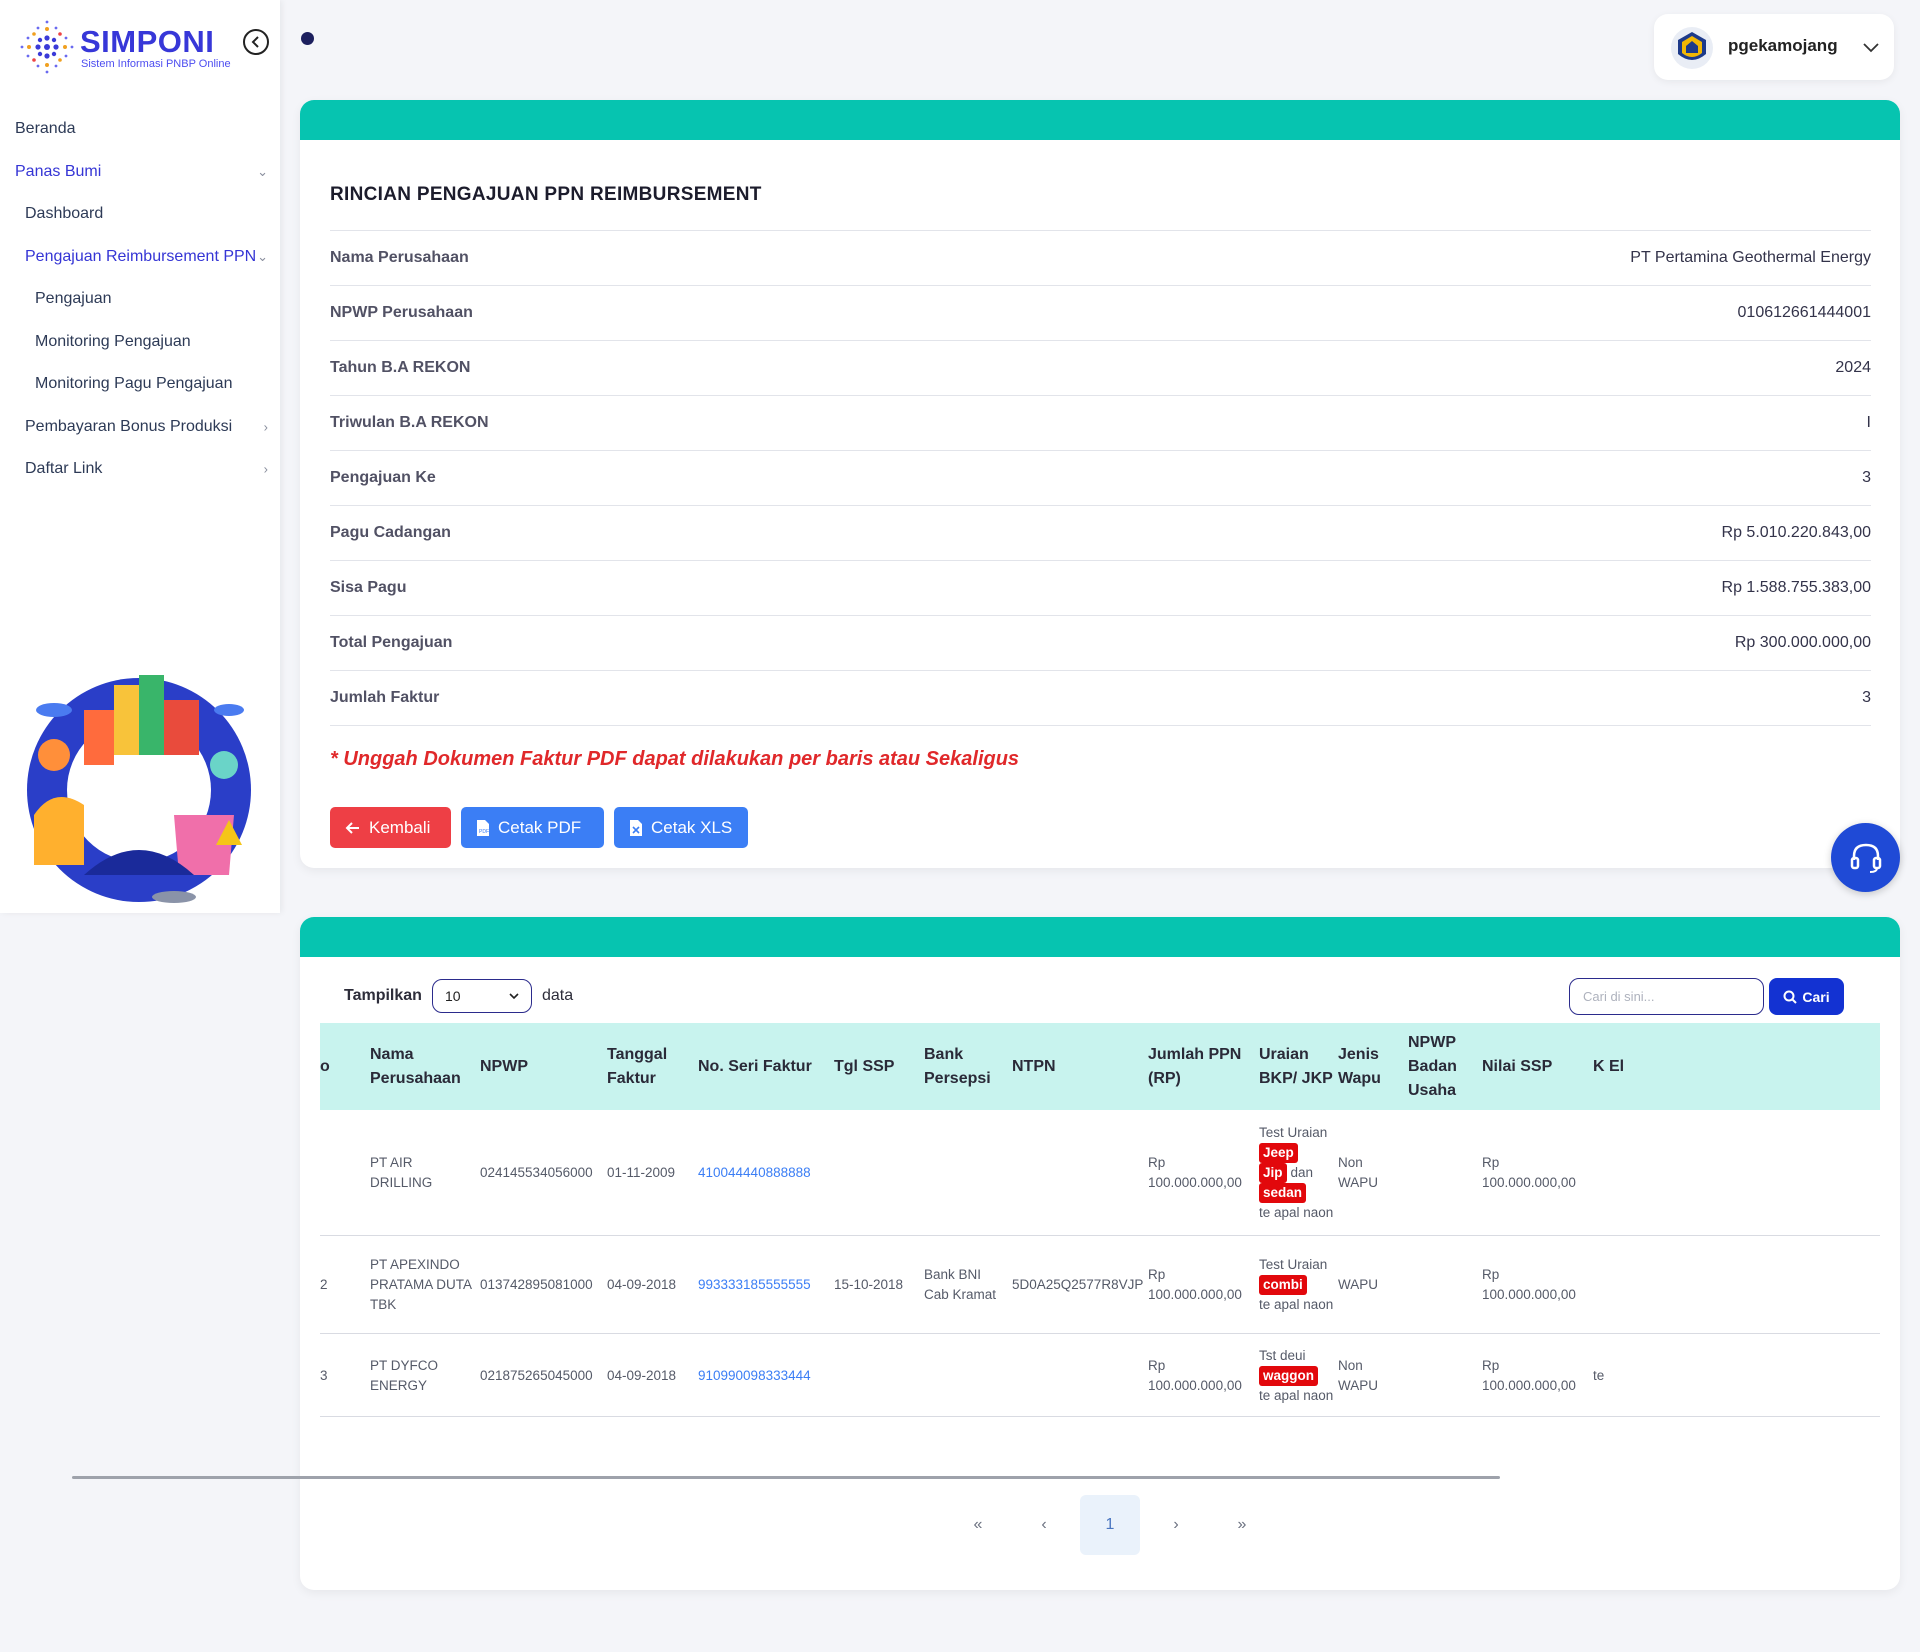 The image size is (1920, 1652). What do you see at coordinates (340, 1375) in the screenshot?
I see `cell-no: 3` at bounding box center [340, 1375].